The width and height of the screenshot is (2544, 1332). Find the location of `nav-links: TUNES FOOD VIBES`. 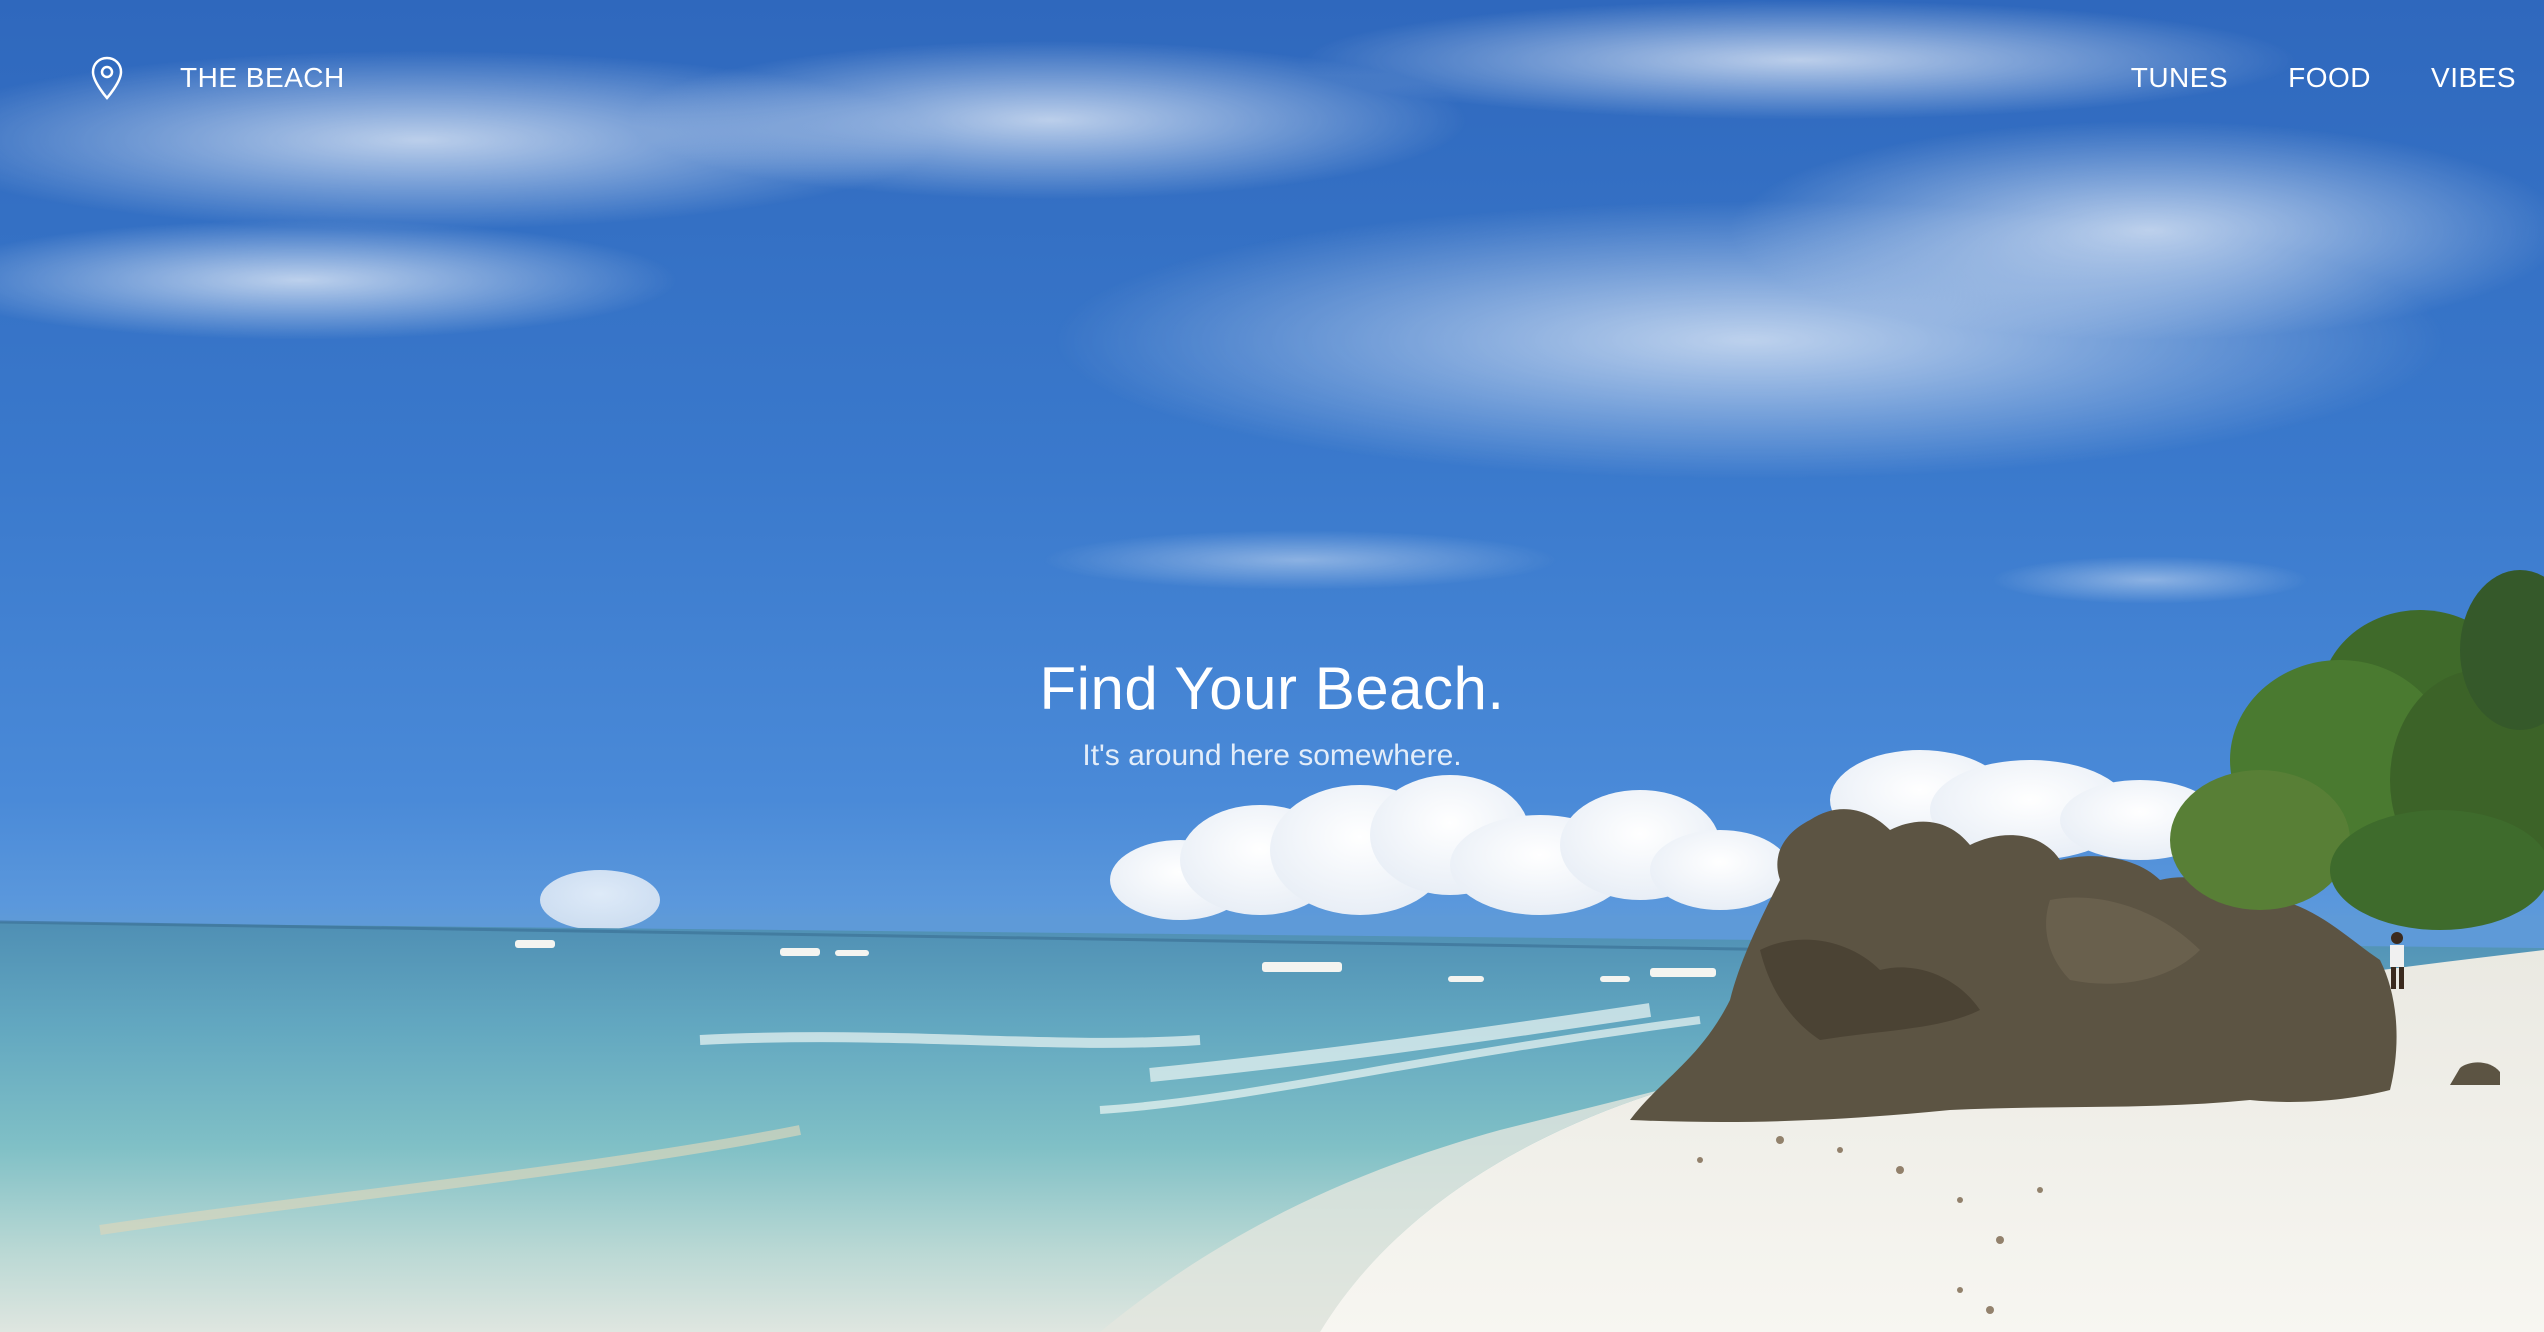

nav-links: TUNES FOOD VIBES is located at coordinates (2323, 78).